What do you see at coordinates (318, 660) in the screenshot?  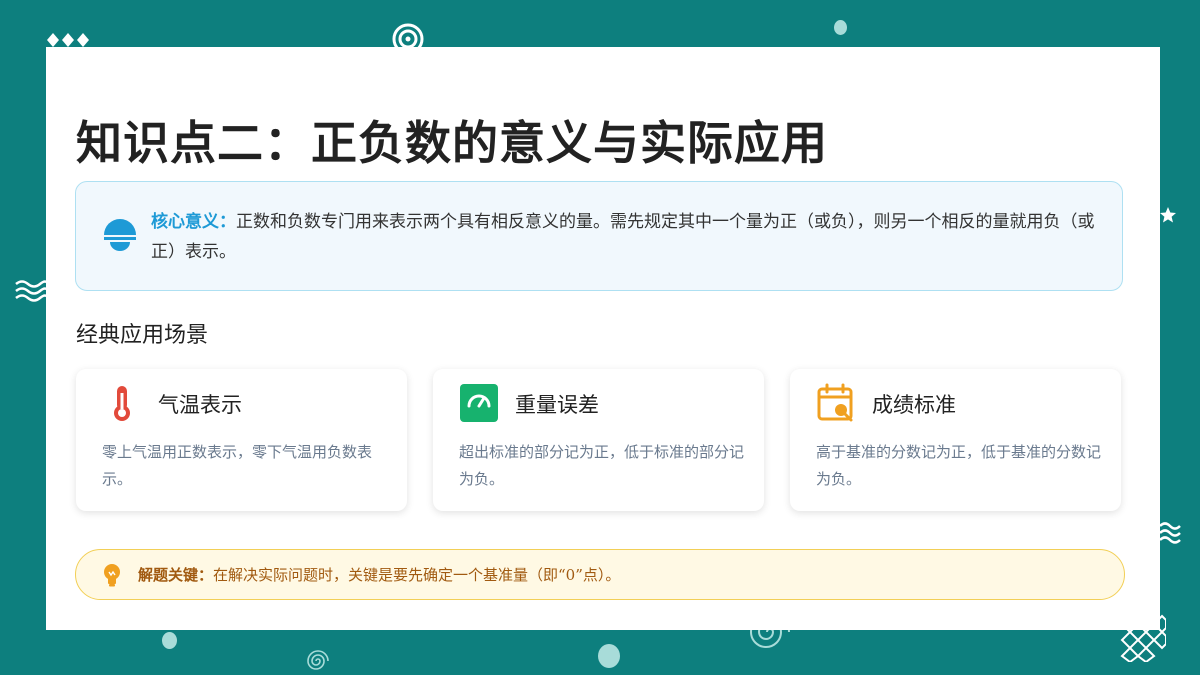 I see `spiral-decoration` at bounding box center [318, 660].